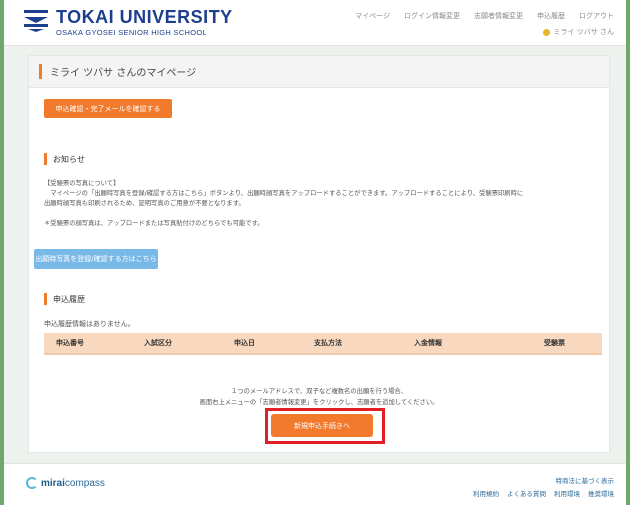  Describe the element at coordinates (328, 343) in the screenshot. I see `column-header: 支払方法` at that location.